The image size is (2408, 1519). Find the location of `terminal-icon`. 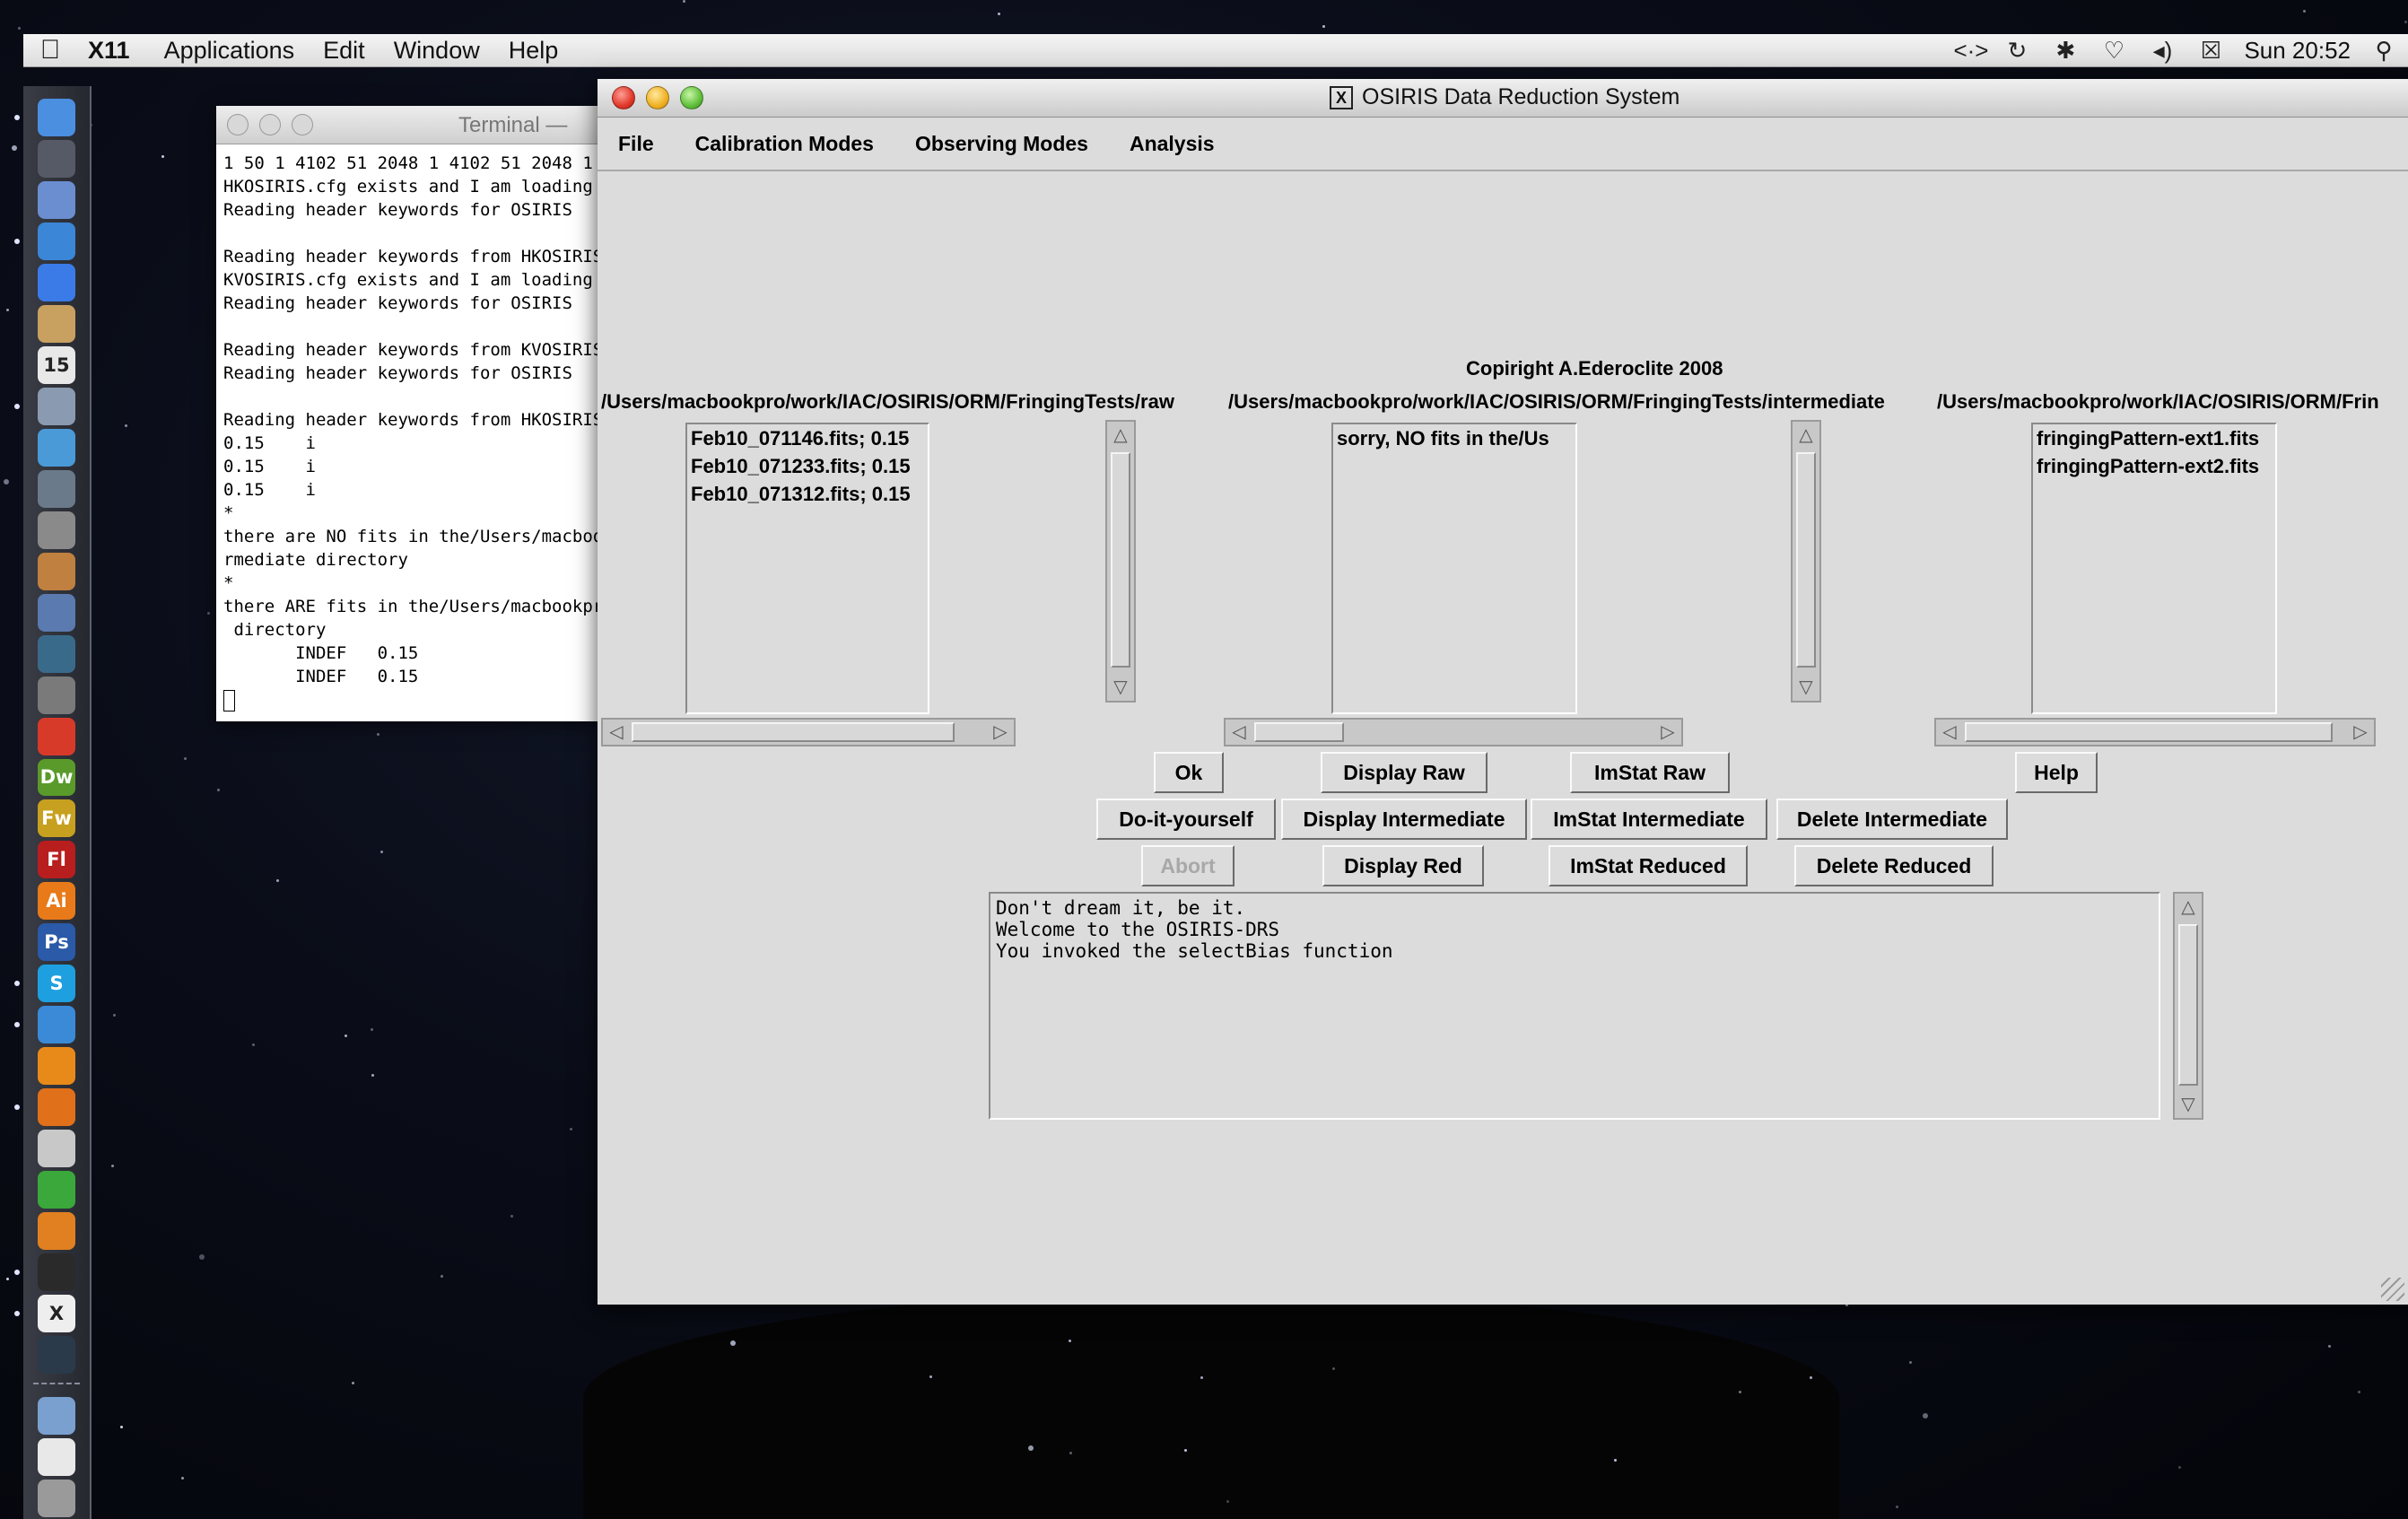

terminal-icon is located at coordinates (44, 1272).